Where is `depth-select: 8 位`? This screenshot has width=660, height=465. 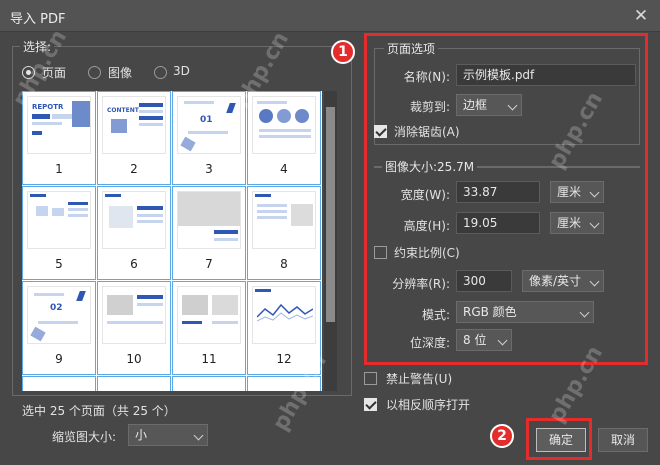
depth-select: 8 位 is located at coordinates (484, 340).